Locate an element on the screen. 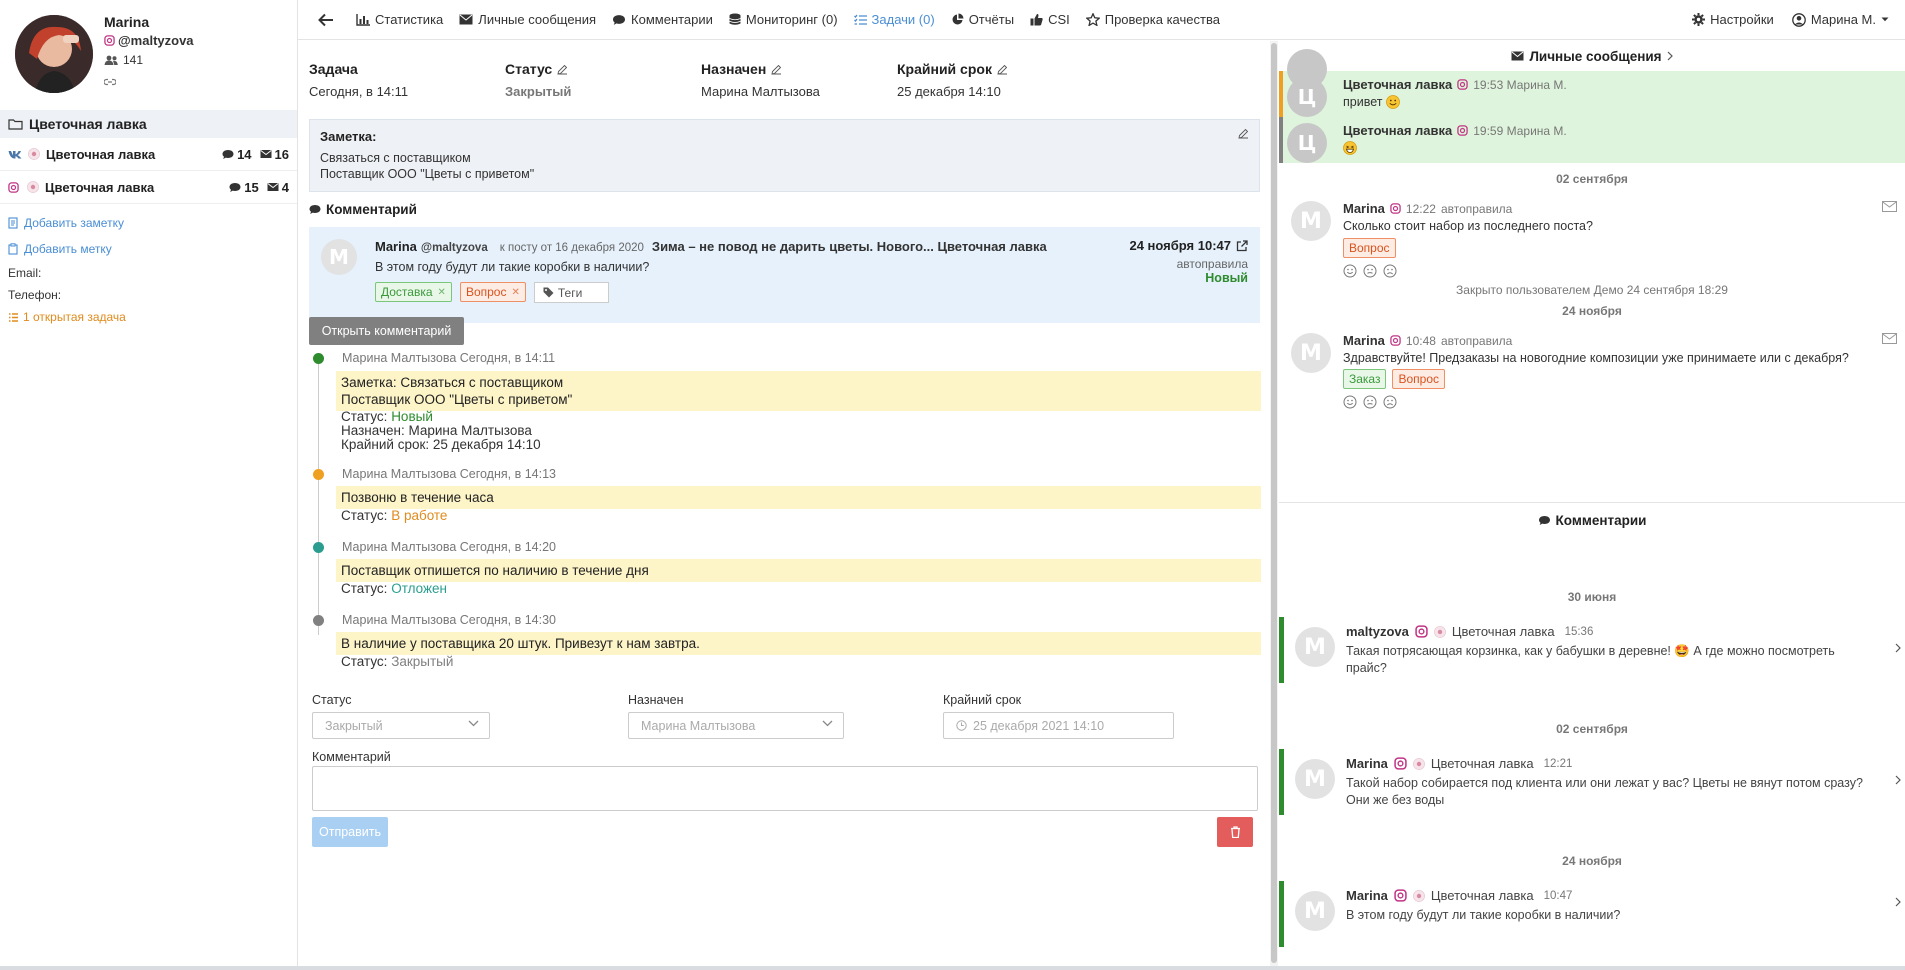 This screenshot has width=1905, height=970. window-bottom-edge is located at coordinates (952, 968).